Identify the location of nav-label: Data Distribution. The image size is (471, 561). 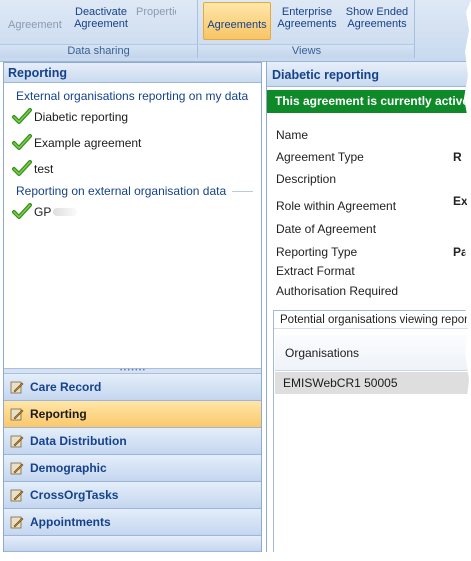
(78, 441).